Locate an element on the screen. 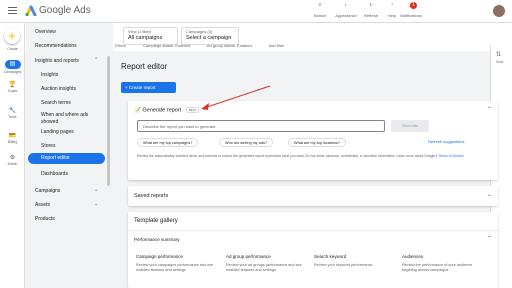 Image resolution: width=512 pixels, height=288 pixels. sort-icon: ⇅ is located at coordinates (498, 54).